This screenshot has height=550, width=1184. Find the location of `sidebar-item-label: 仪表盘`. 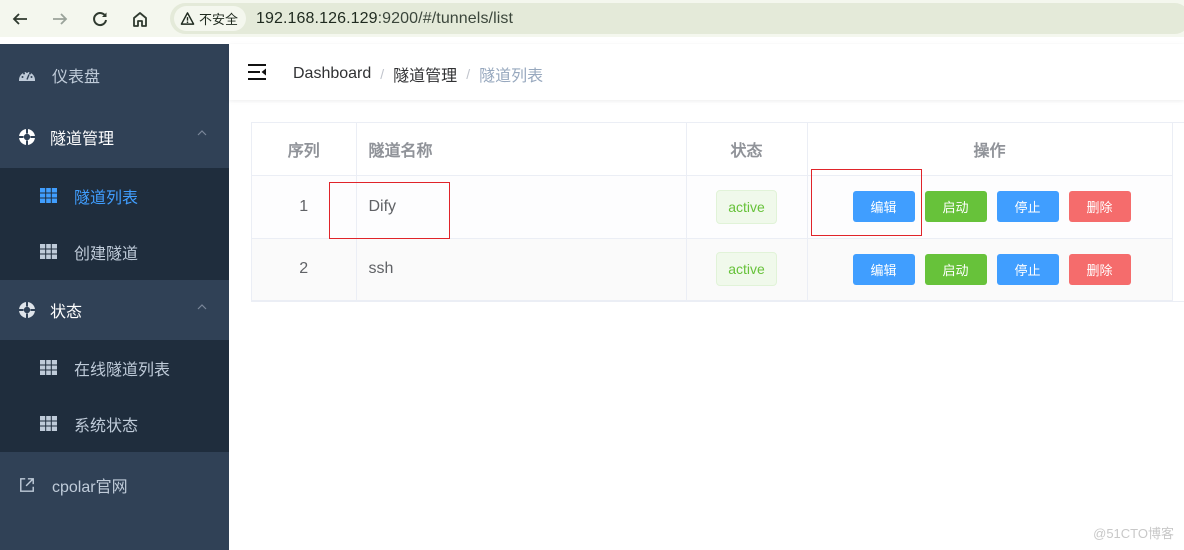

sidebar-item-label: 仪表盘 is located at coordinates (76, 77).